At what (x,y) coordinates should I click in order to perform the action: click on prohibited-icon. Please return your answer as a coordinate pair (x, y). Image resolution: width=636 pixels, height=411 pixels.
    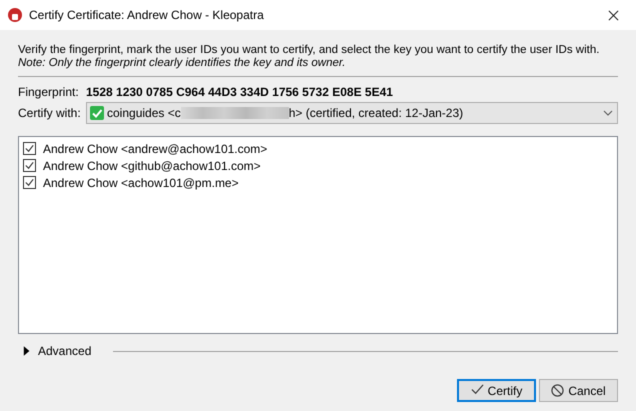
    Looking at the image, I should click on (557, 390).